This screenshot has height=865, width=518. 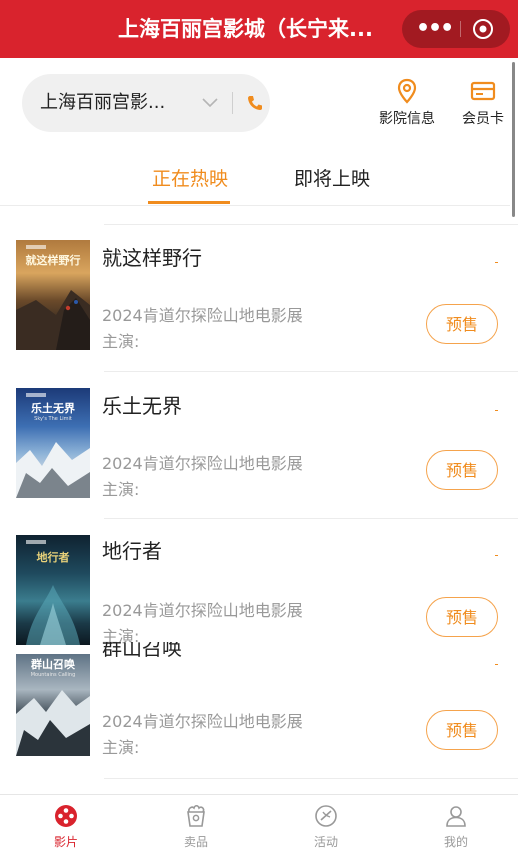 I want to click on card-icon, so click(x=483, y=91).